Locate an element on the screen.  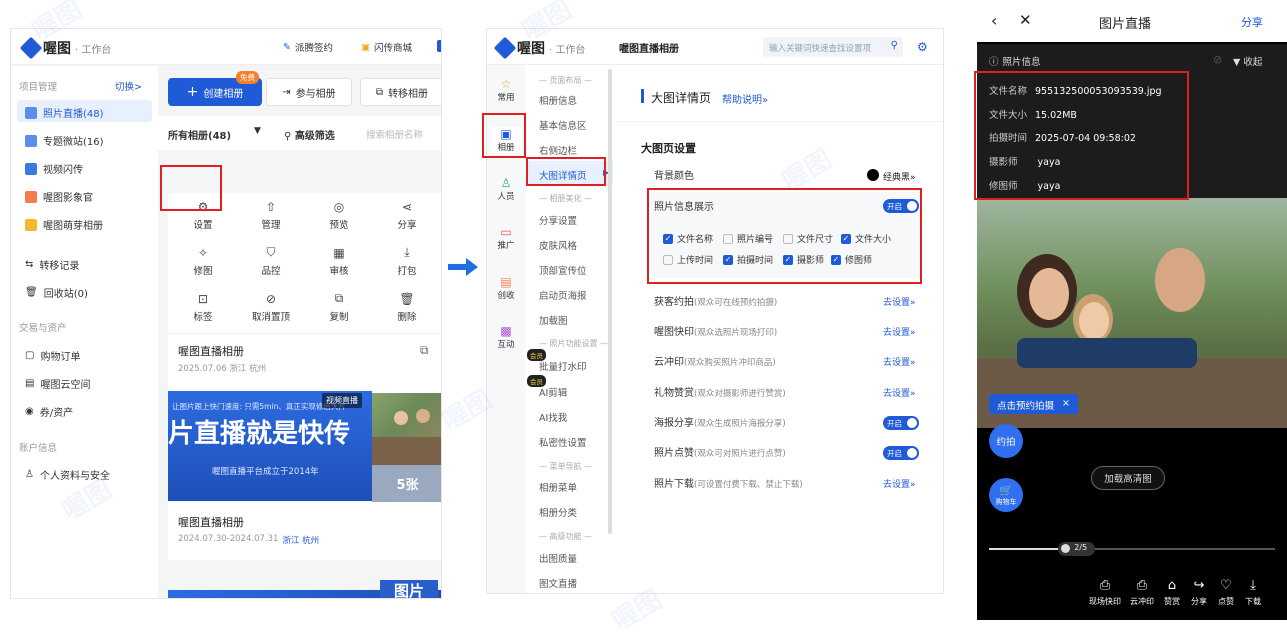
sidebar-item-coupon: ◉ 券/资产 is located at coordinates (49, 411).